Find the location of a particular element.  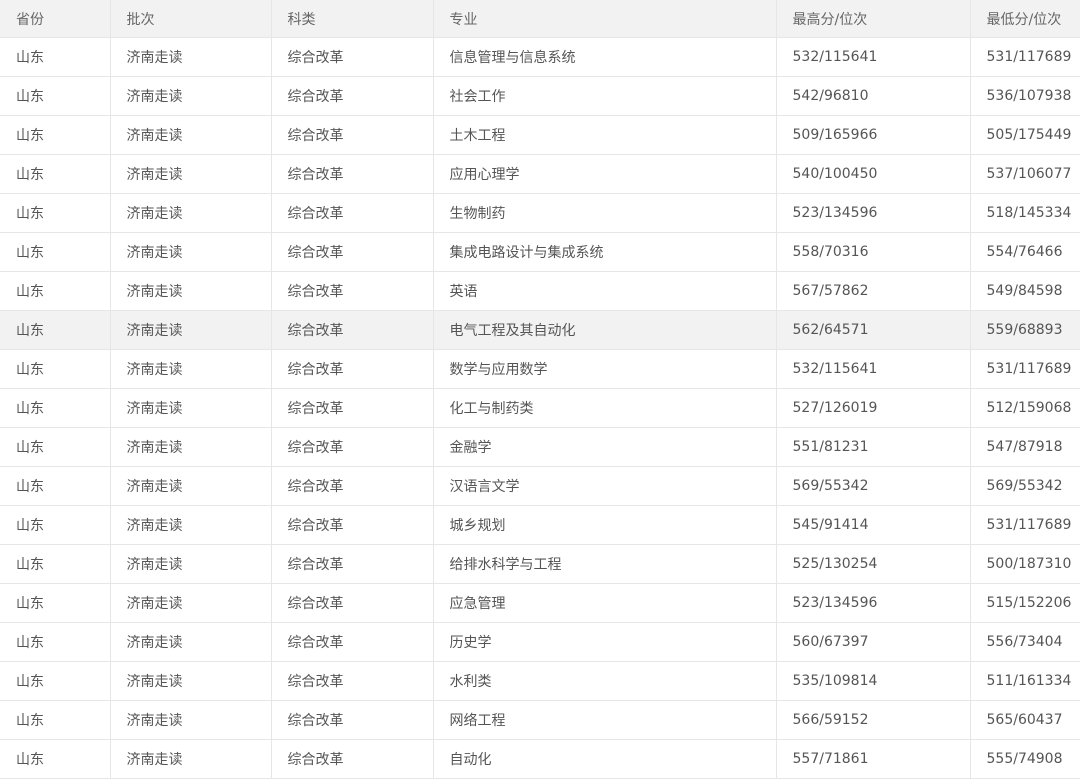

table-row: 山东 济南走读 综合改革 电气工程及其自动化 562/64571 559/68893 is located at coordinates (540, 330).